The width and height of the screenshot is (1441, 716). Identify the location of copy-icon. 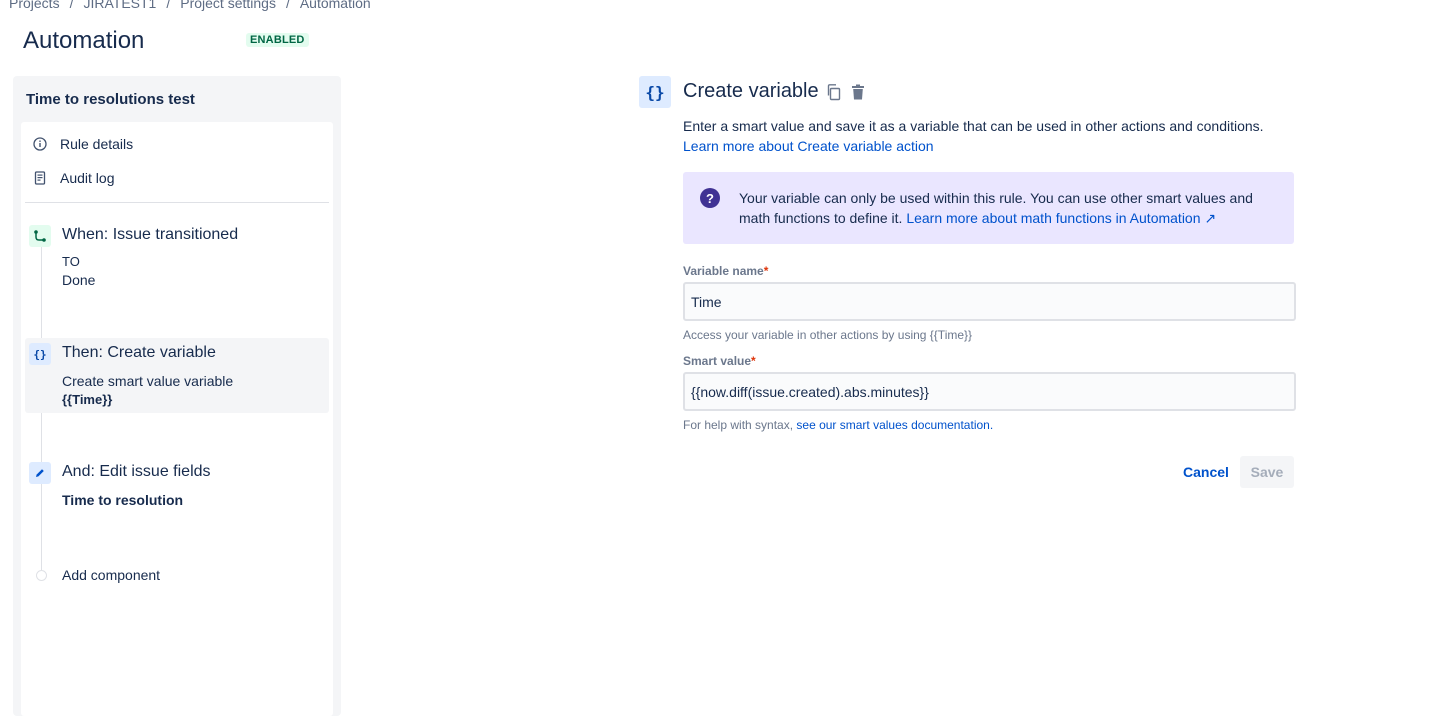
(834, 92).